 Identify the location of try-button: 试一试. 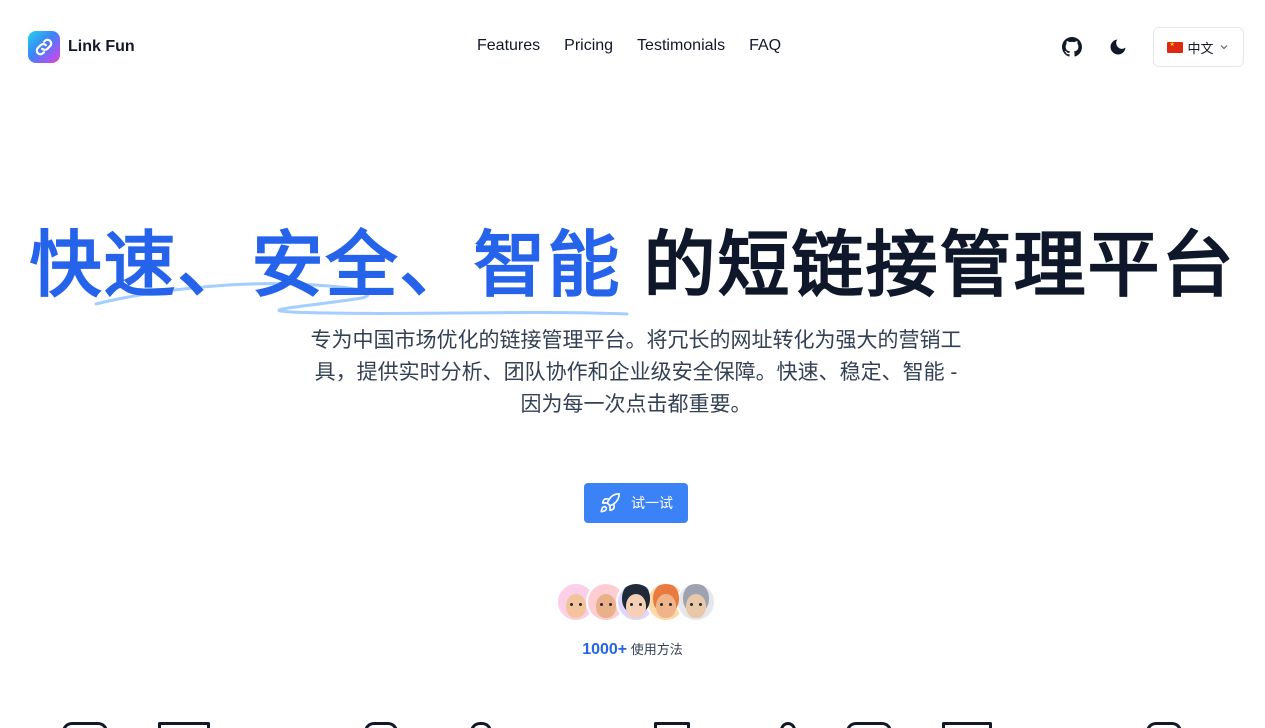
(636, 503).